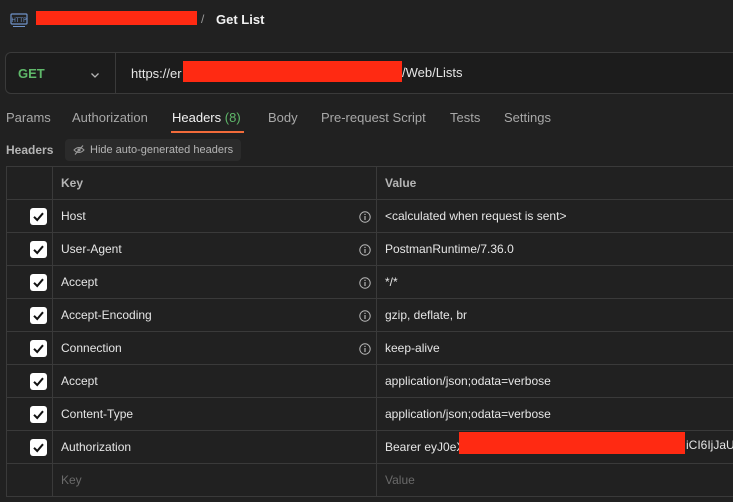 This screenshot has width=733, height=502. I want to click on table-row: Accept */*, so click(370, 282).